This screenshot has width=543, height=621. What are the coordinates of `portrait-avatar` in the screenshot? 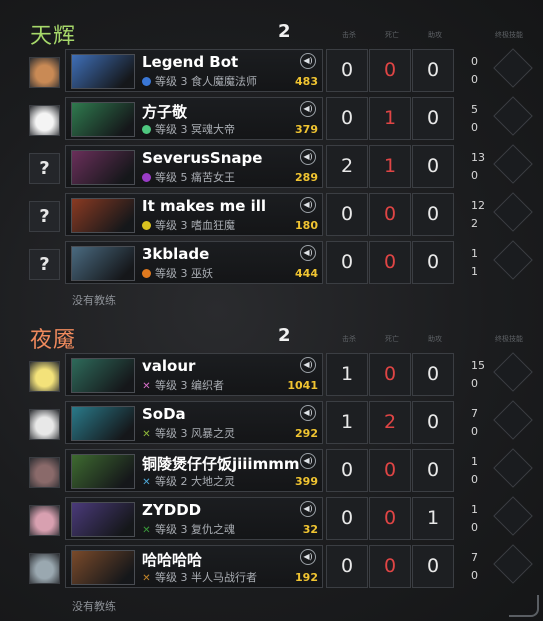 It's located at (44, 568).